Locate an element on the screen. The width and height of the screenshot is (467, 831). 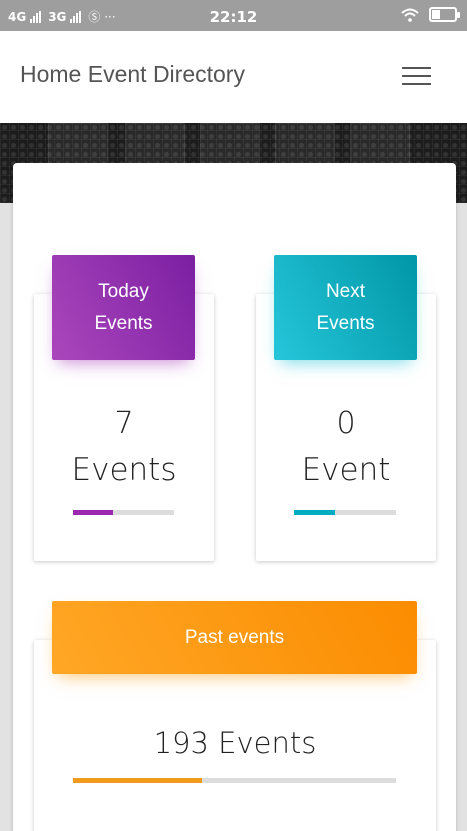
hamburger-menu-icon is located at coordinates (417, 78).